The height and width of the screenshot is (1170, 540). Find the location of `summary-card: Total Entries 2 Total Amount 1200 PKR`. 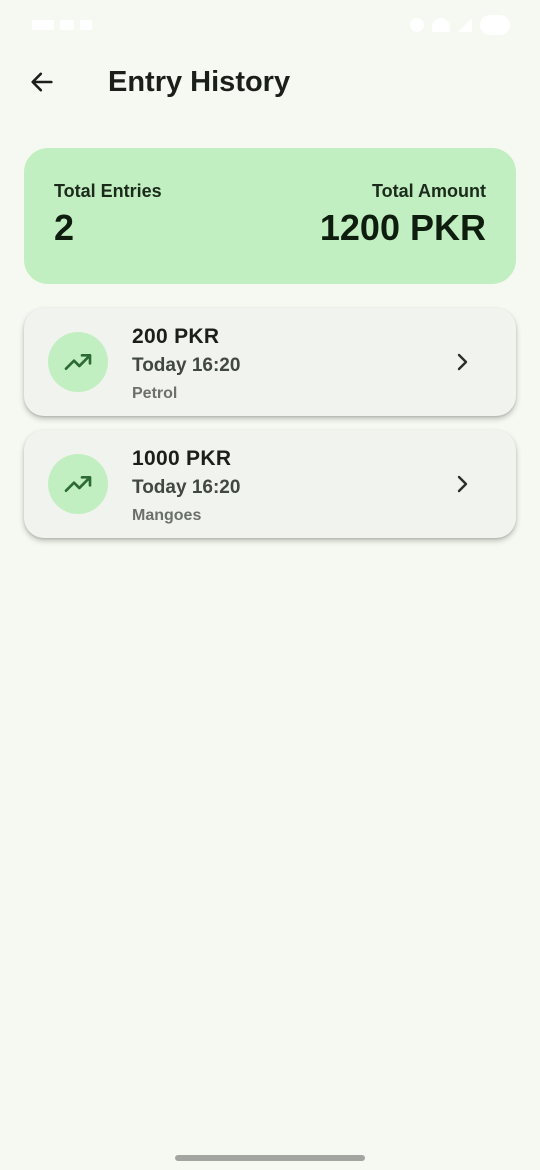

summary-card: Total Entries 2 Total Amount 1200 PKR is located at coordinates (270, 216).